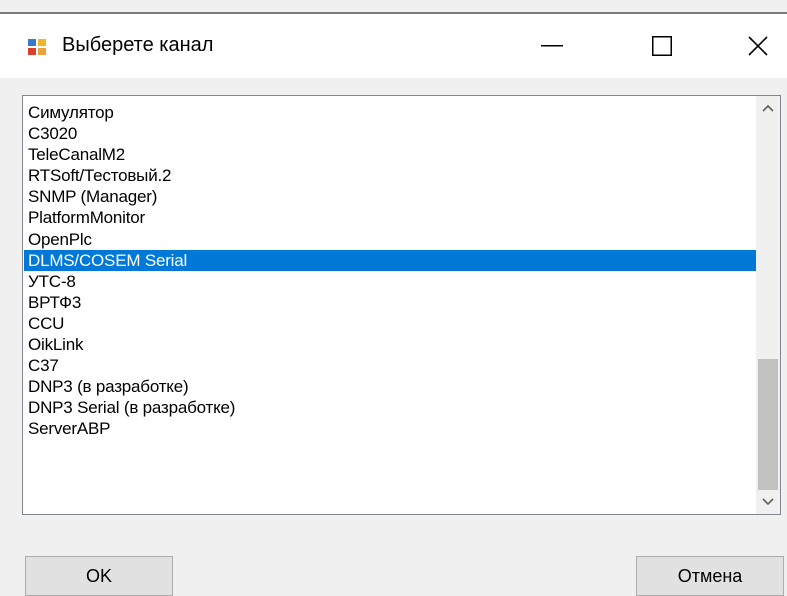 Image resolution: width=787 pixels, height=596 pixels. What do you see at coordinates (390, 175) in the screenshot?
I see `list-item: RTSoft/Тестовый.2` at bounding box center [390, 175].